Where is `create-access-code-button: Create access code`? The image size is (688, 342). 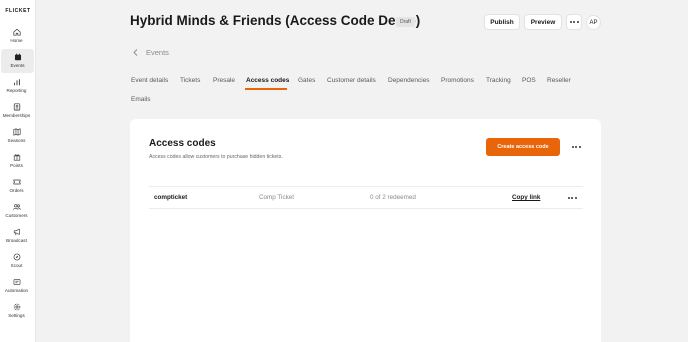 create-access-code-button: Create access code is located at coordinates (523, 147).